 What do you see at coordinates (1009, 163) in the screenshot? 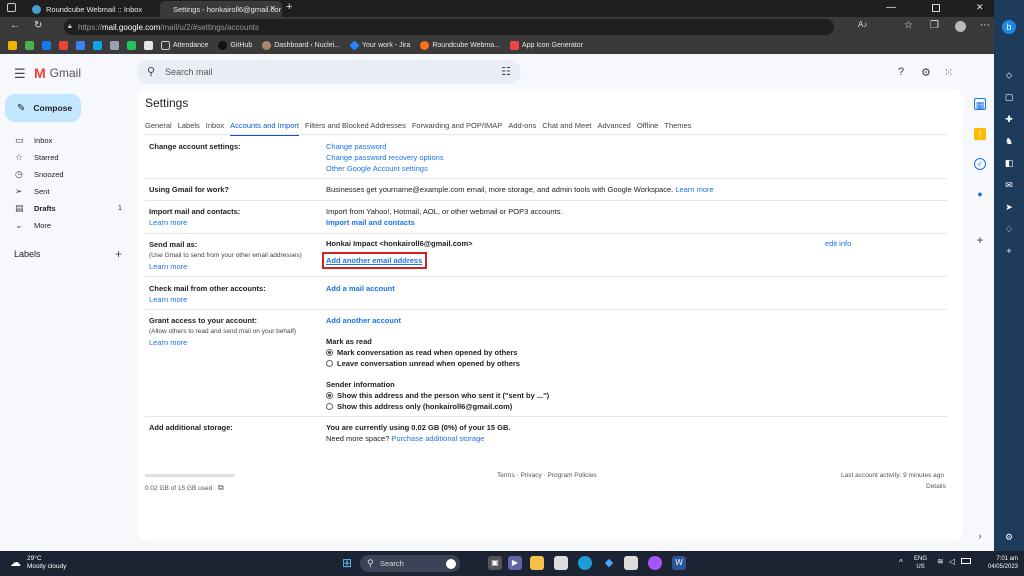
I see `office-icon: ◧` at bounding box center [1009, 163].